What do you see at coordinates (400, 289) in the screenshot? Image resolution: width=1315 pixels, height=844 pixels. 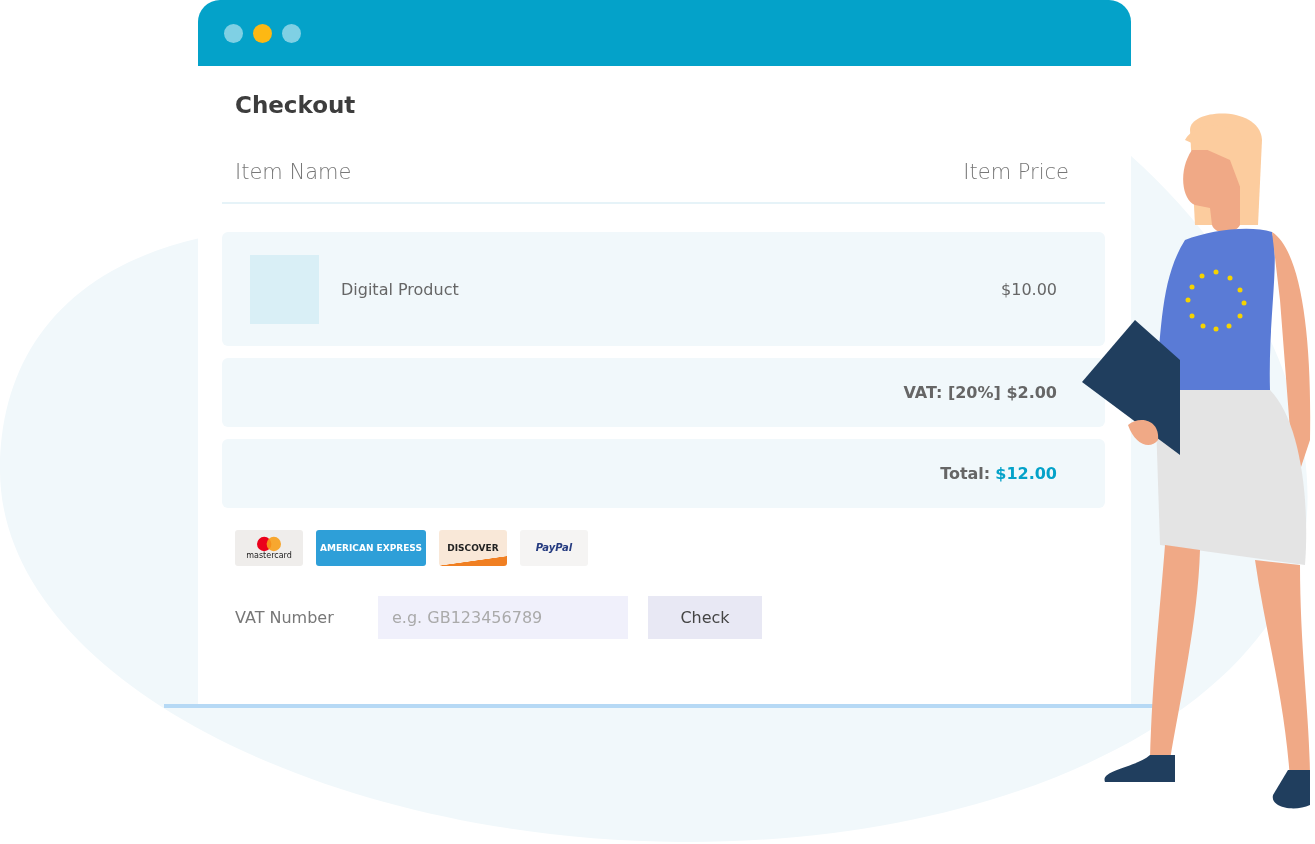 I see `item-name: Digital Product` at bounding box center [400, 289].